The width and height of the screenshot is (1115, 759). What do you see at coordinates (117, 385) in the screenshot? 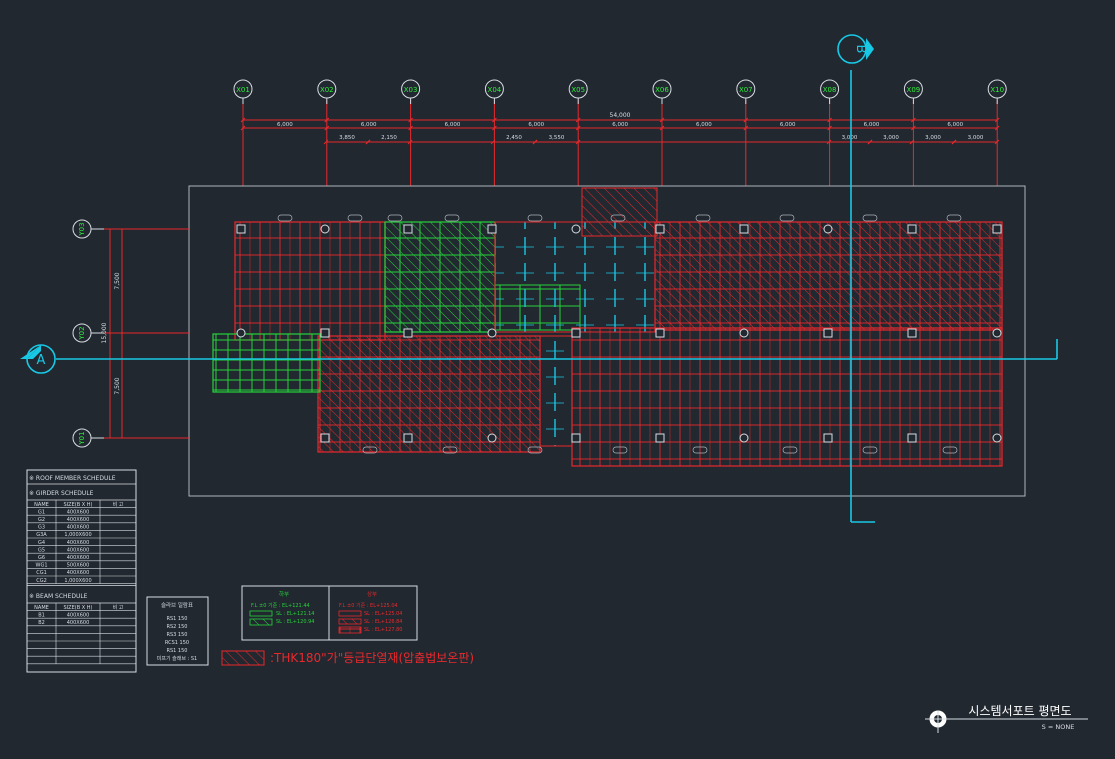
I see `dim-left-lower: 7,500` at bounding box center [117, 385].